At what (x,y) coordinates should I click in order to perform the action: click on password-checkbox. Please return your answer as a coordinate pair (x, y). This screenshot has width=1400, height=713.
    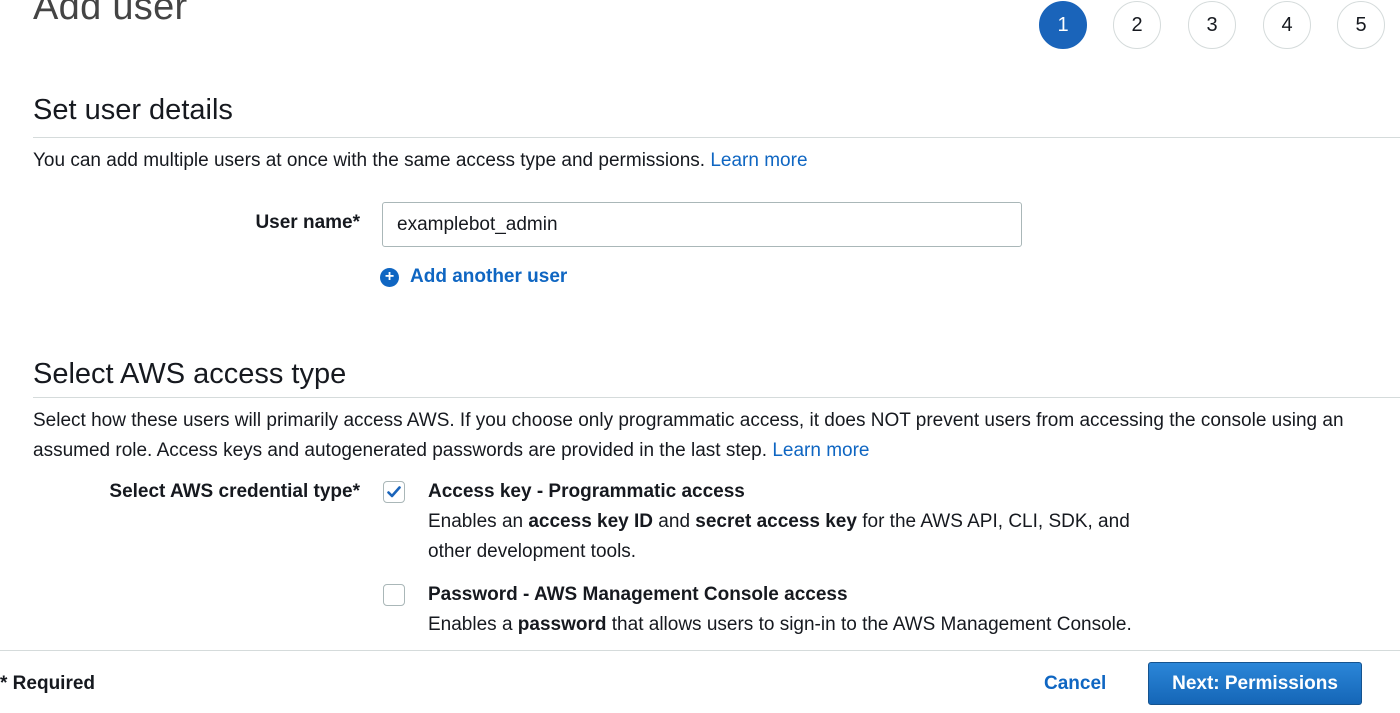
    Looking at the image, I should click on (394, 595).